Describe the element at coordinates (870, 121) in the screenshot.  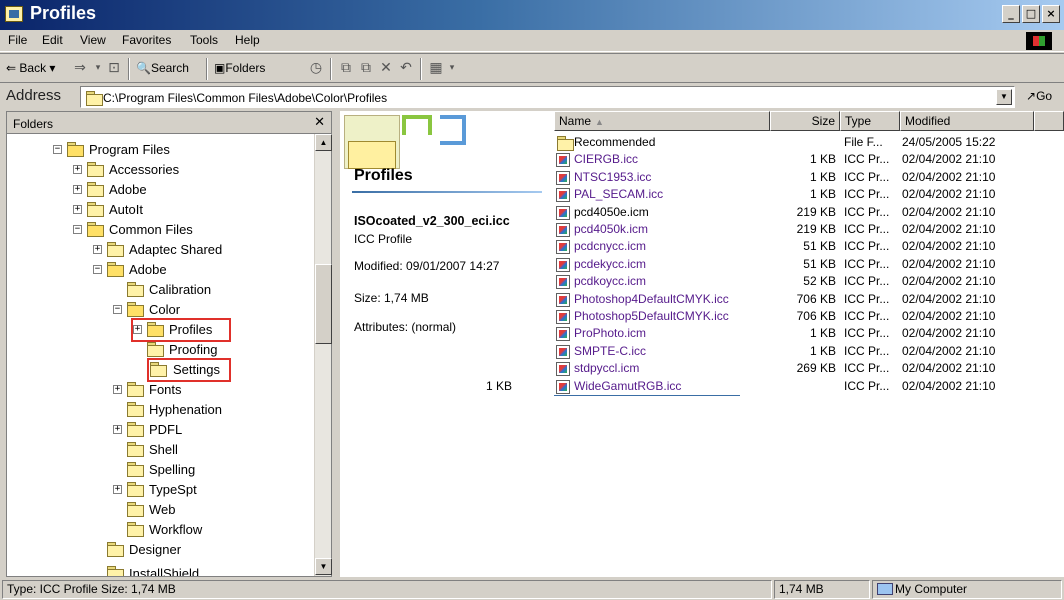
I see `column-type: Type` at that location.